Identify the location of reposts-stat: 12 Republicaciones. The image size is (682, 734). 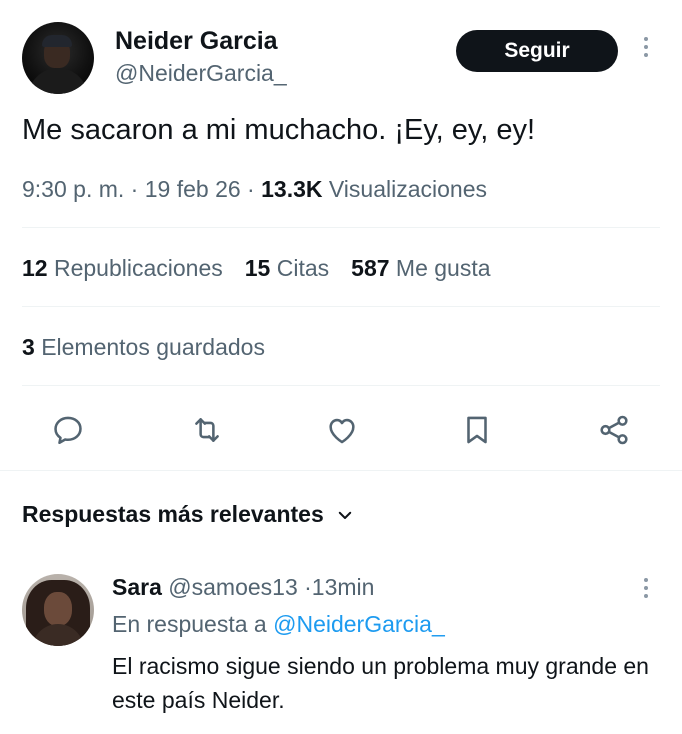
(122, 268).